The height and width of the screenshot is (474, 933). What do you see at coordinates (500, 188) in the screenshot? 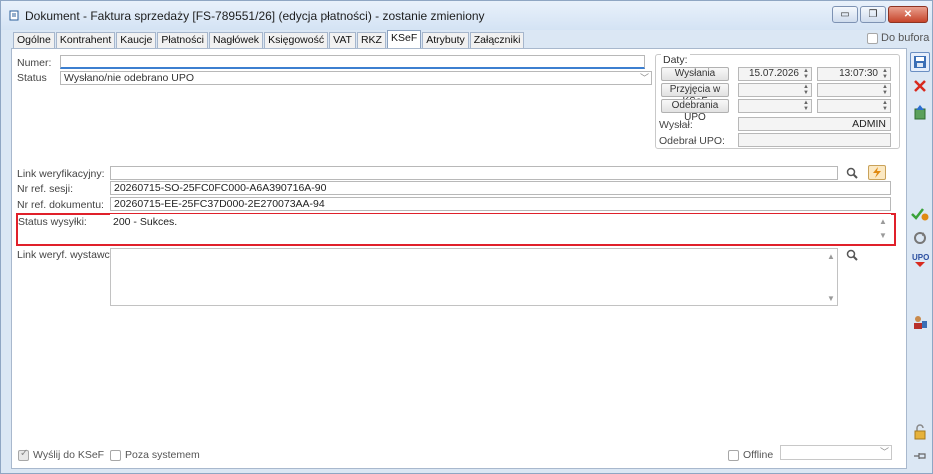
I see `nr-ref-sesji-field: 20260715-SO-25FC0FC000-A6A390716A-90` at bounding box center [500, 188].